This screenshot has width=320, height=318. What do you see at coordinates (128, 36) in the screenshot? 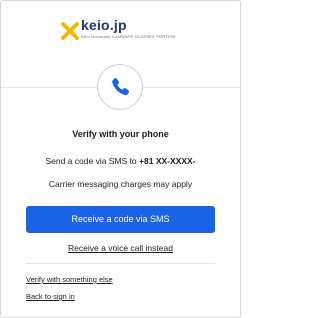
I see `brand-subtitle: Keio University CAMBRER GLASSES PORTION` at bounding box center [128, 36].